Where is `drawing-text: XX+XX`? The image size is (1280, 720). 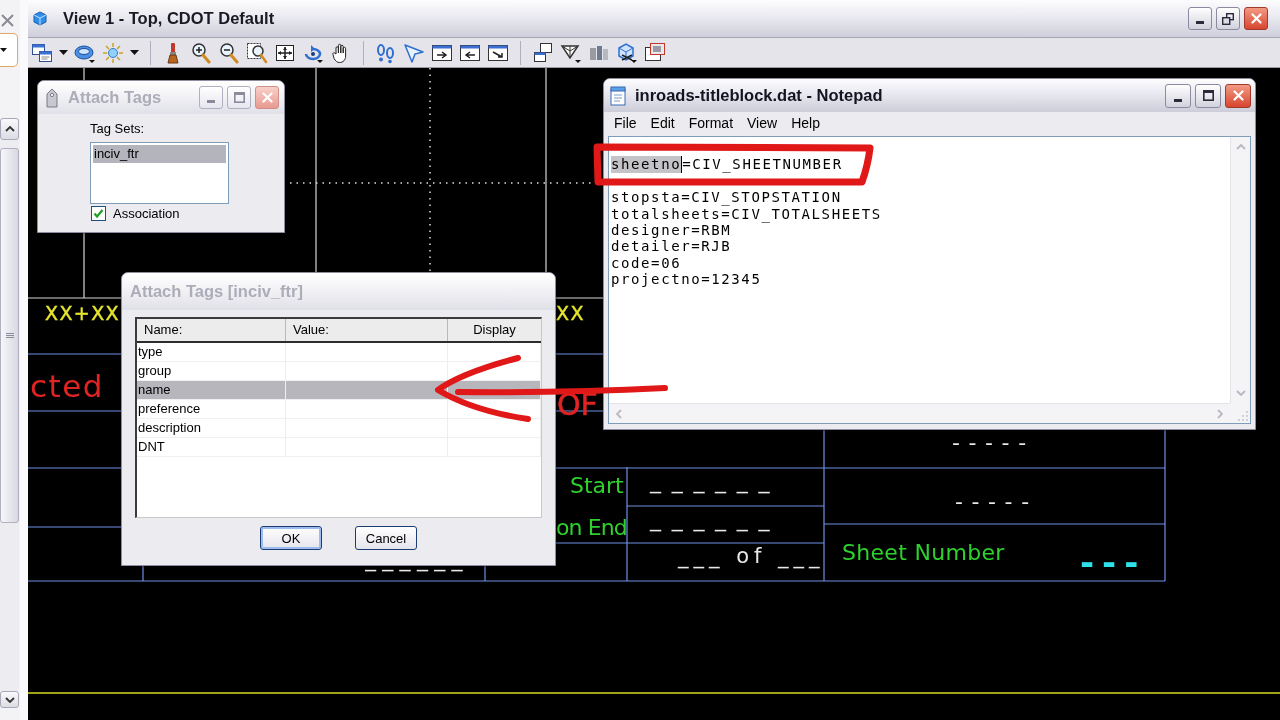 drawing-text: XX+XX is located at coordinates (82, 313).